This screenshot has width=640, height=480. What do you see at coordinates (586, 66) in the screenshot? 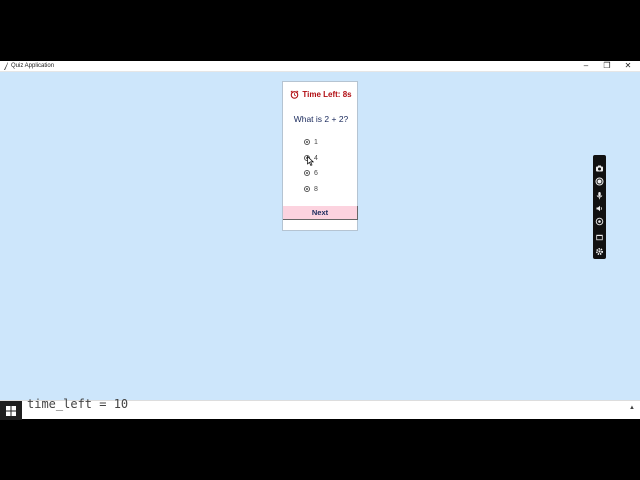
I see `minimize-button: –` at bounding box center [586, 66].